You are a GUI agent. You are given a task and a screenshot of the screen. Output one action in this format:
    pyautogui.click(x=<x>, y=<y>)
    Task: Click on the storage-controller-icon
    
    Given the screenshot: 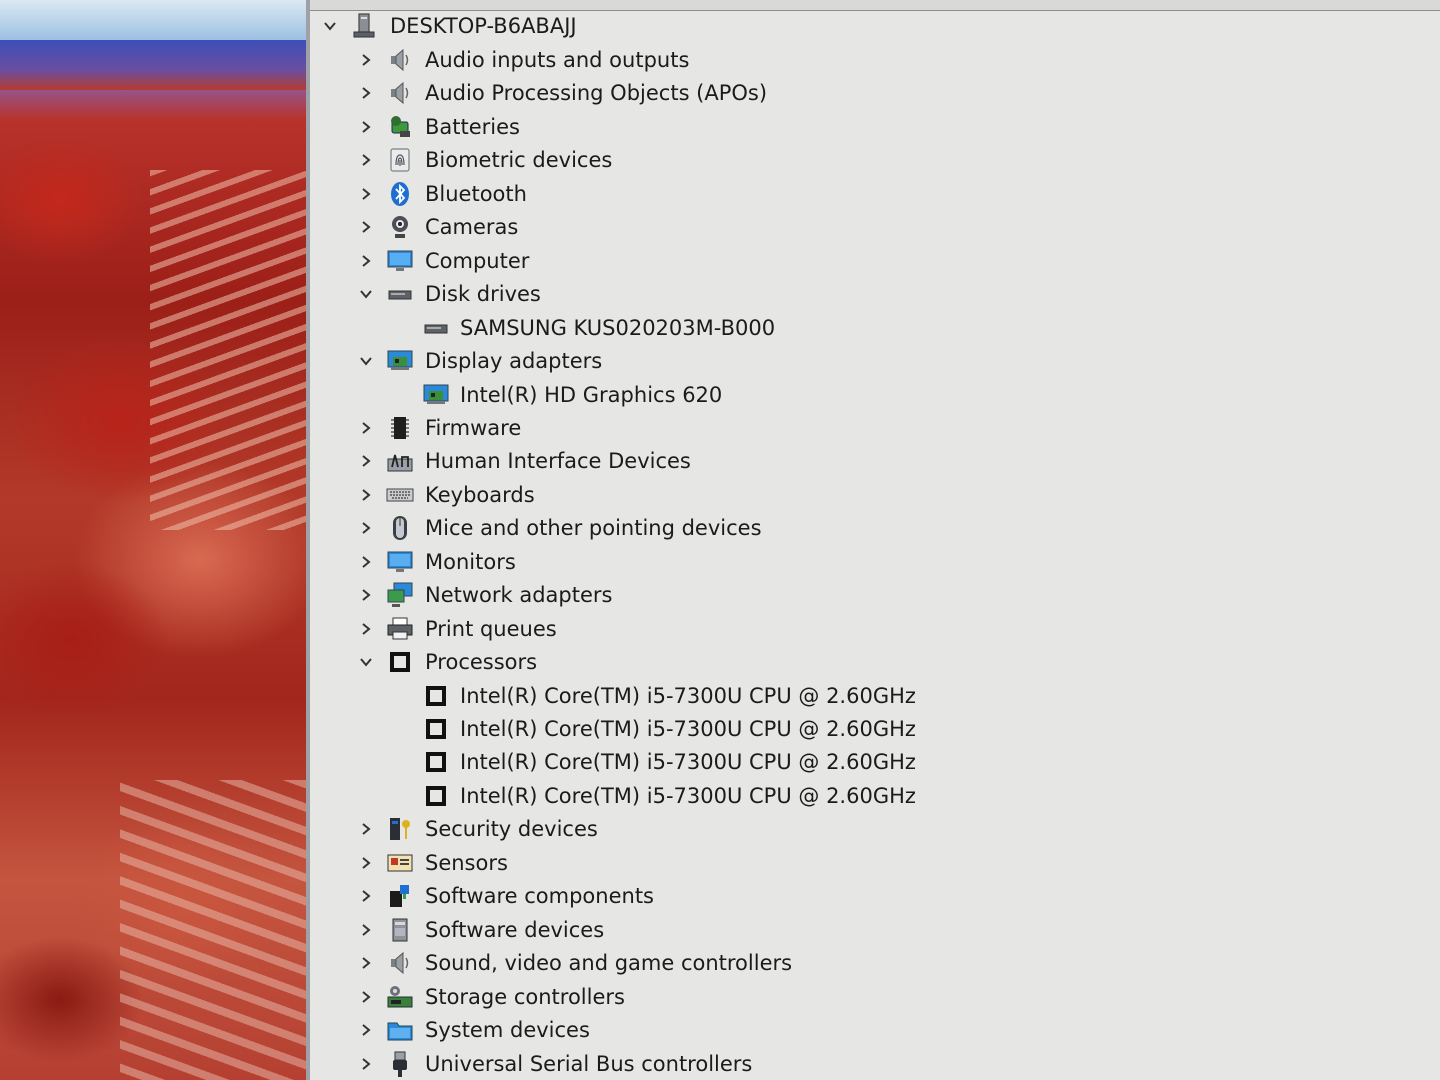 What is the action you would take?
    pyautogui.click(x=400, y=997)
    